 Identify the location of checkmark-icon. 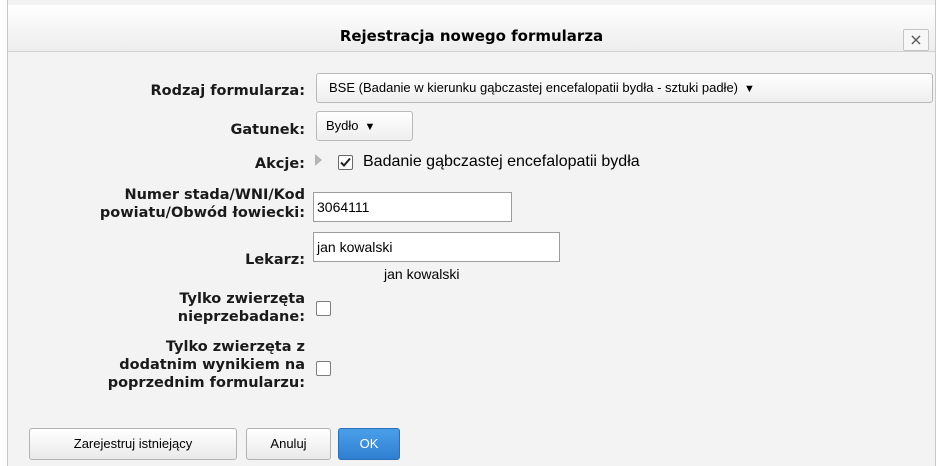
(345, 162).